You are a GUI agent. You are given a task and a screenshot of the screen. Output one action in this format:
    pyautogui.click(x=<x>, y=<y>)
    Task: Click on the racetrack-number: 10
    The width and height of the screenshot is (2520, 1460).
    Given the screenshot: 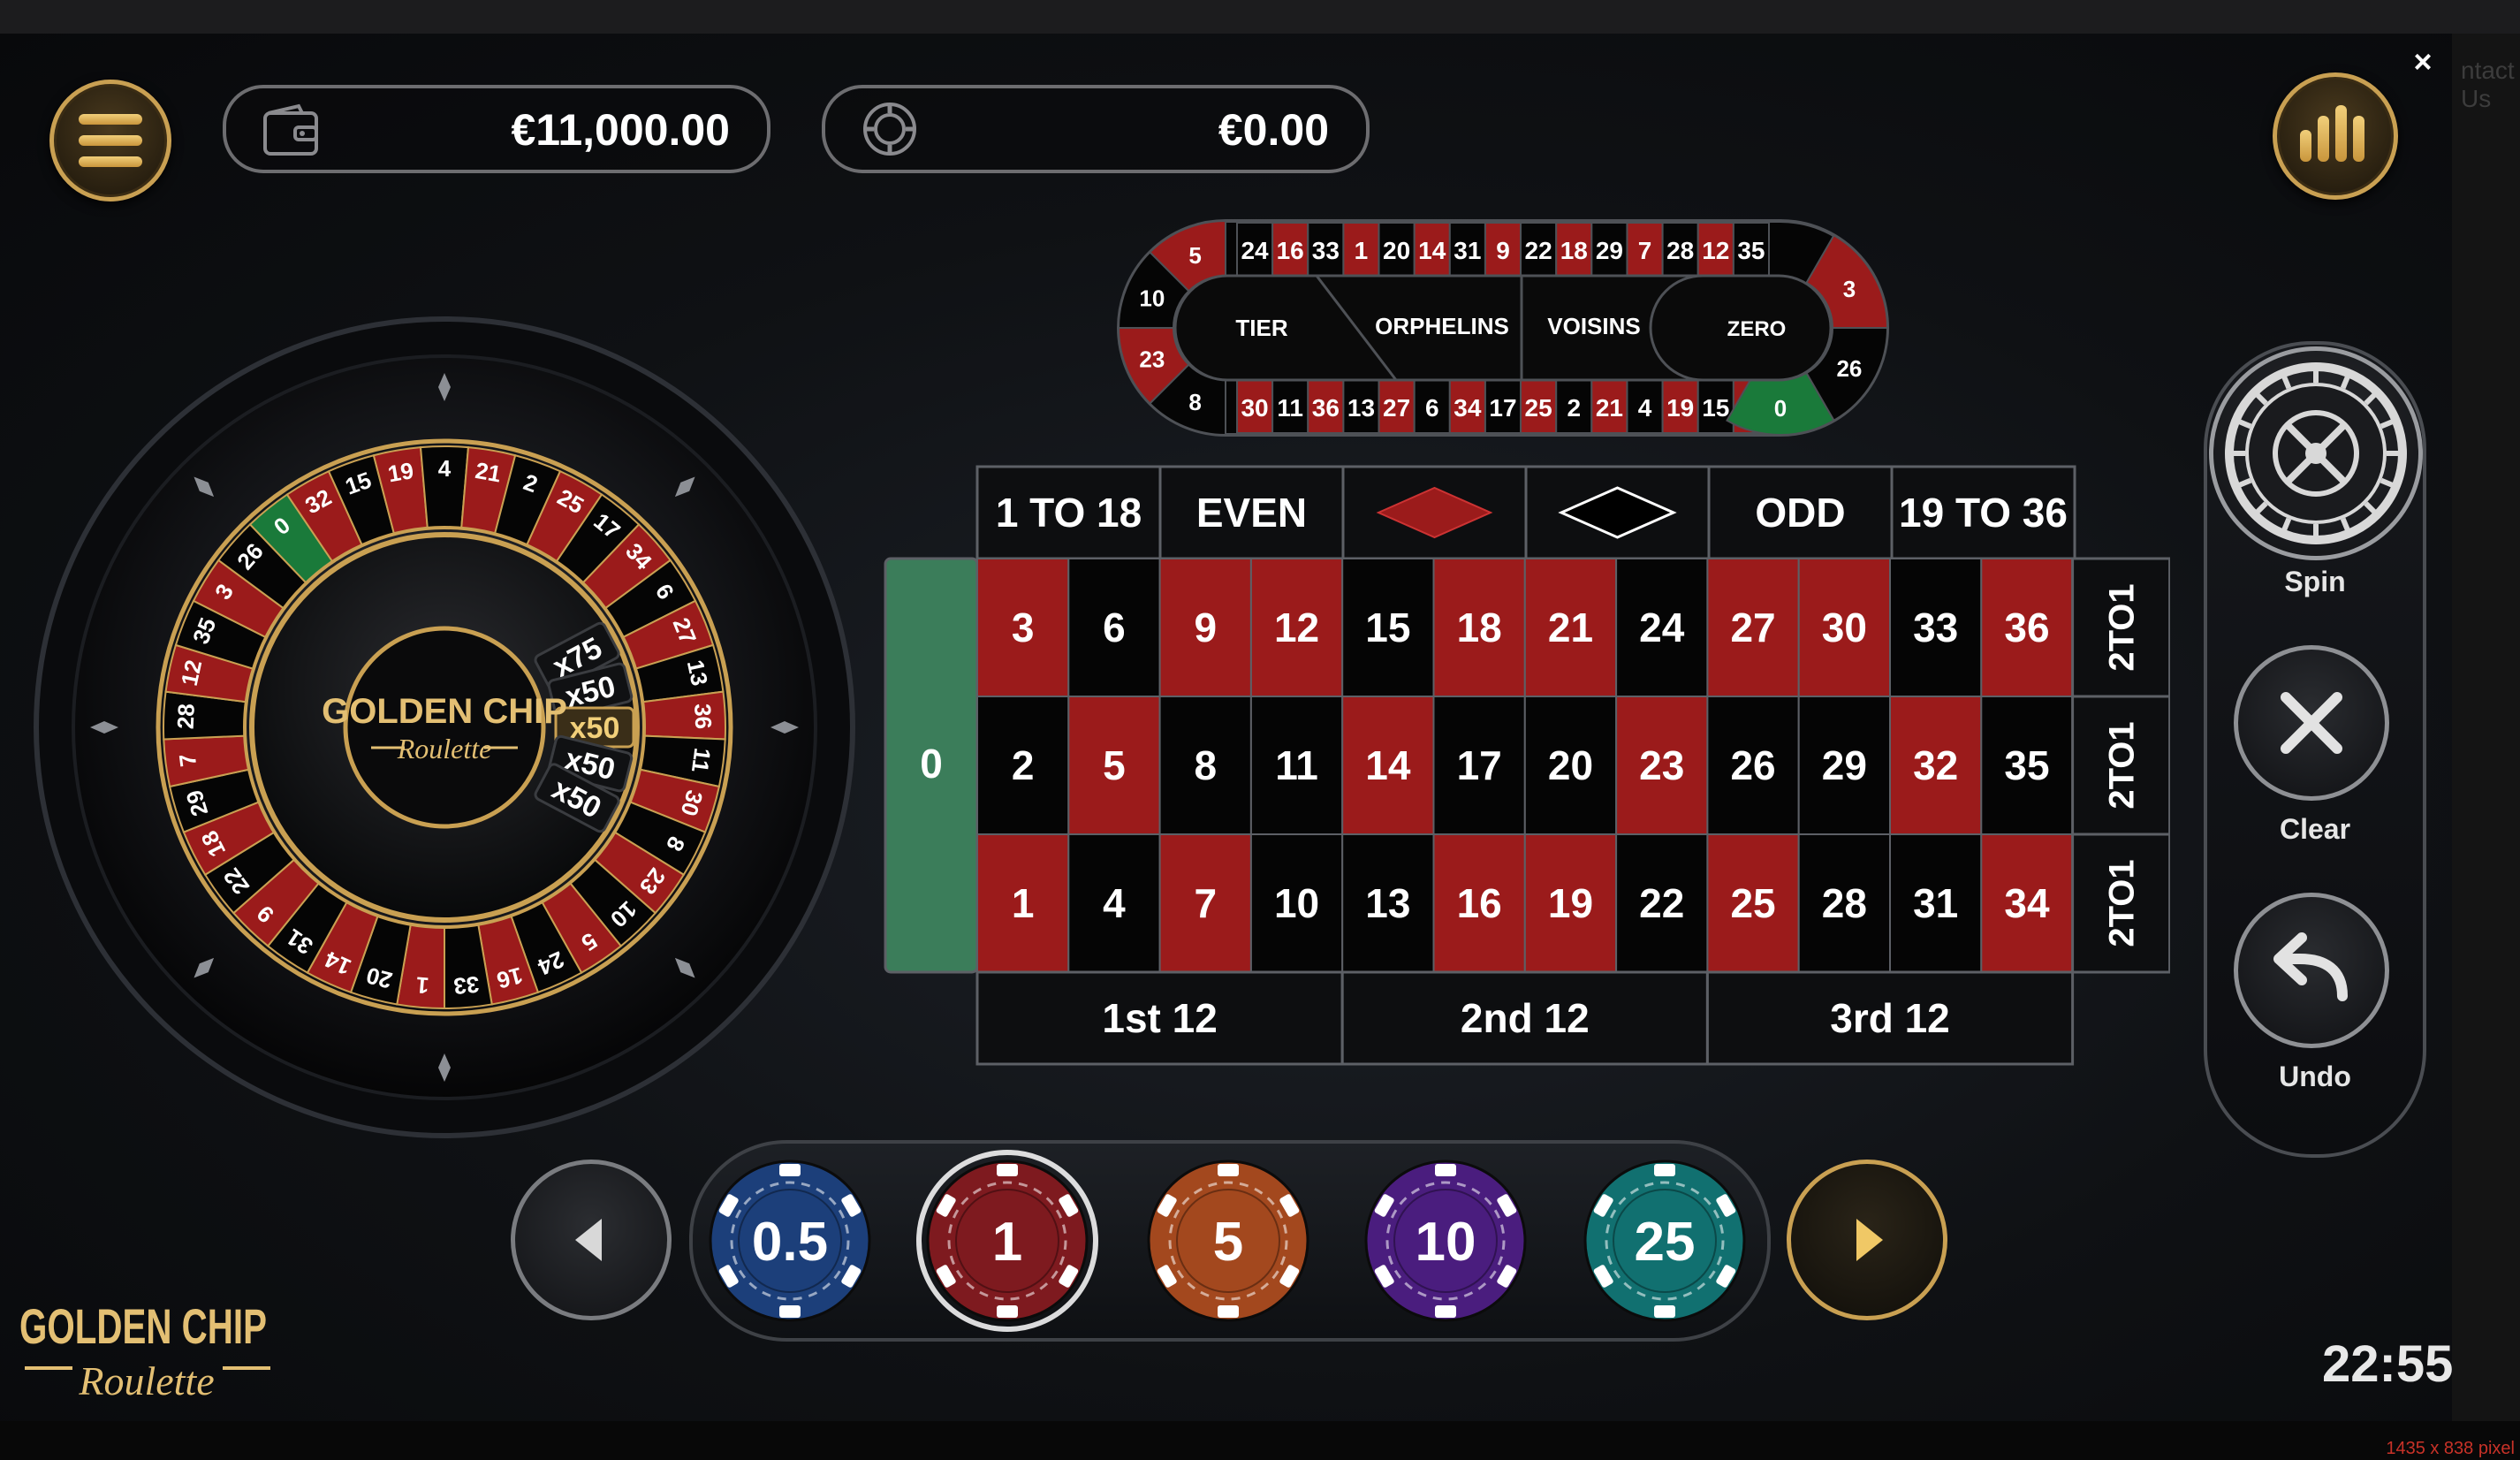 What is the action you would take?
    pyautogui.click(x=1152, y=298)
    